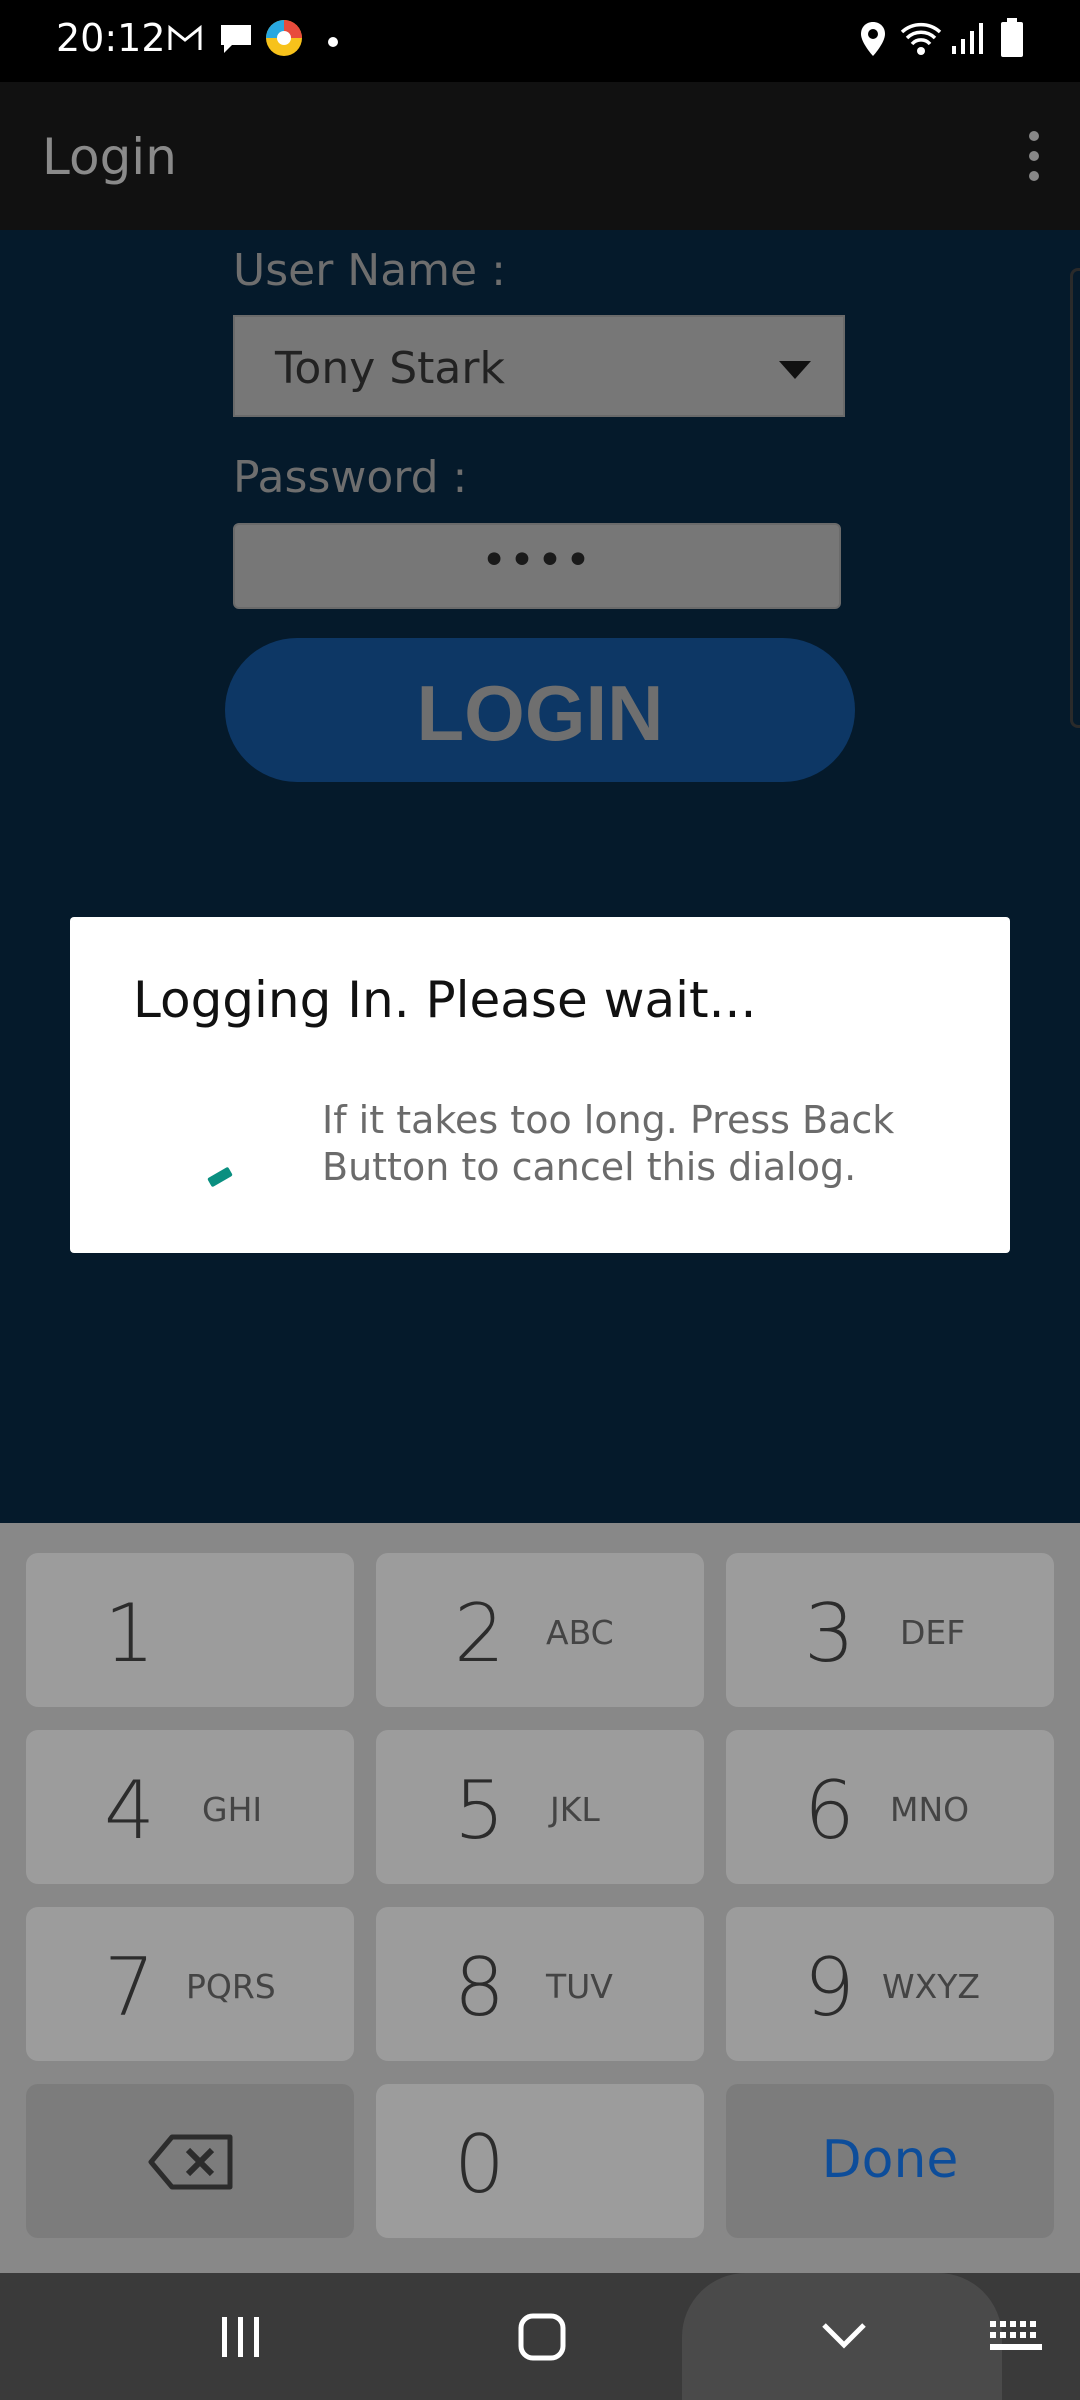  I want to click on key-digit: 5, so click(479, 1810).